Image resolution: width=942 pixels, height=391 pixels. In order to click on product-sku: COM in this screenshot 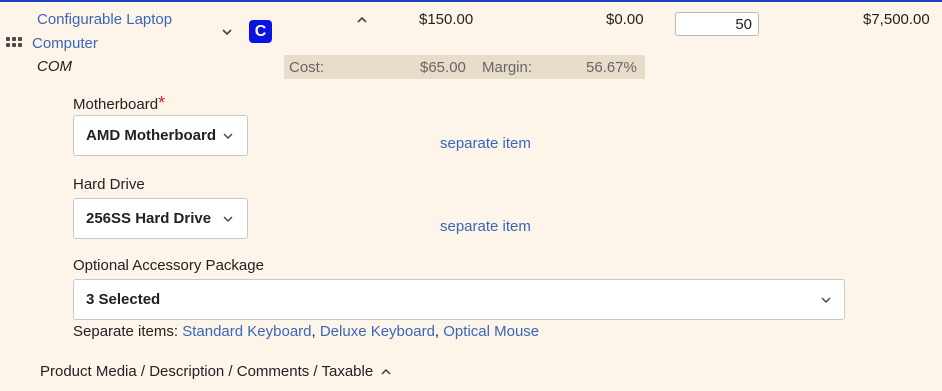, I will do `click(54, 66)`.